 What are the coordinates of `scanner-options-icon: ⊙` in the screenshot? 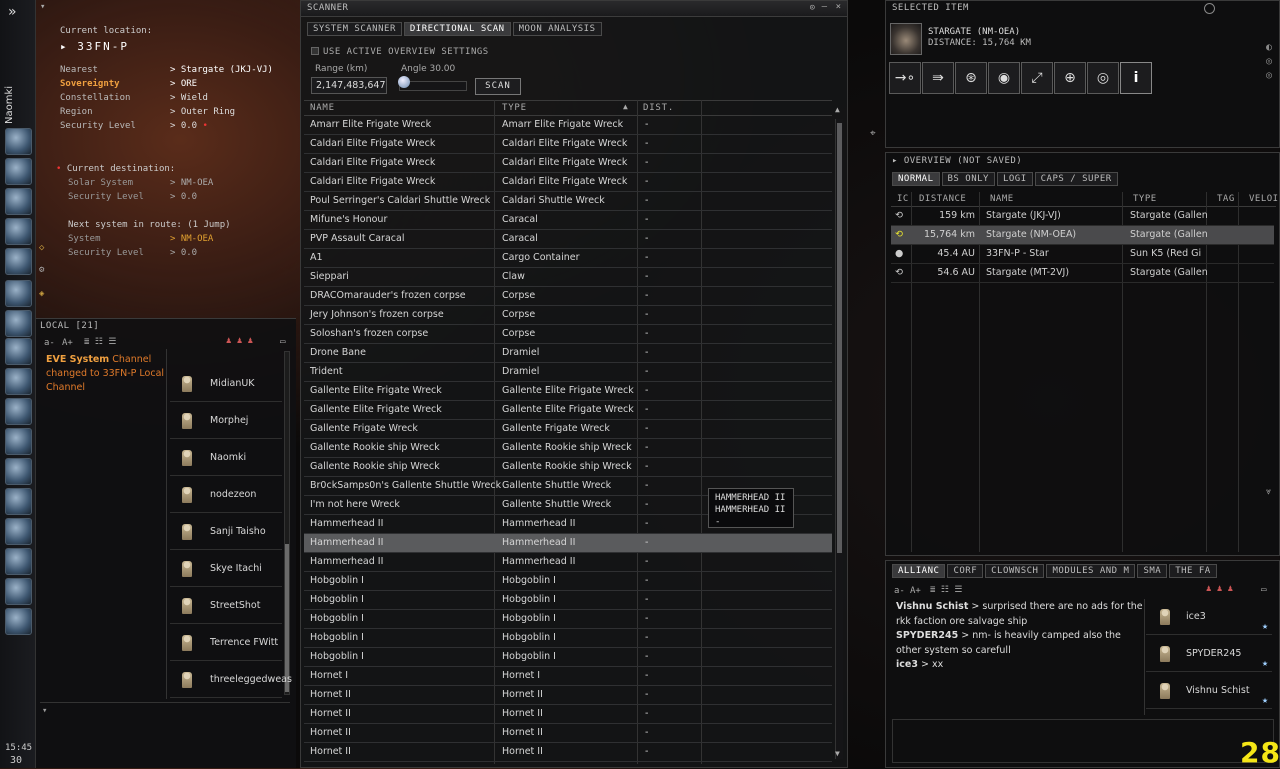 It's located at (812, 8).